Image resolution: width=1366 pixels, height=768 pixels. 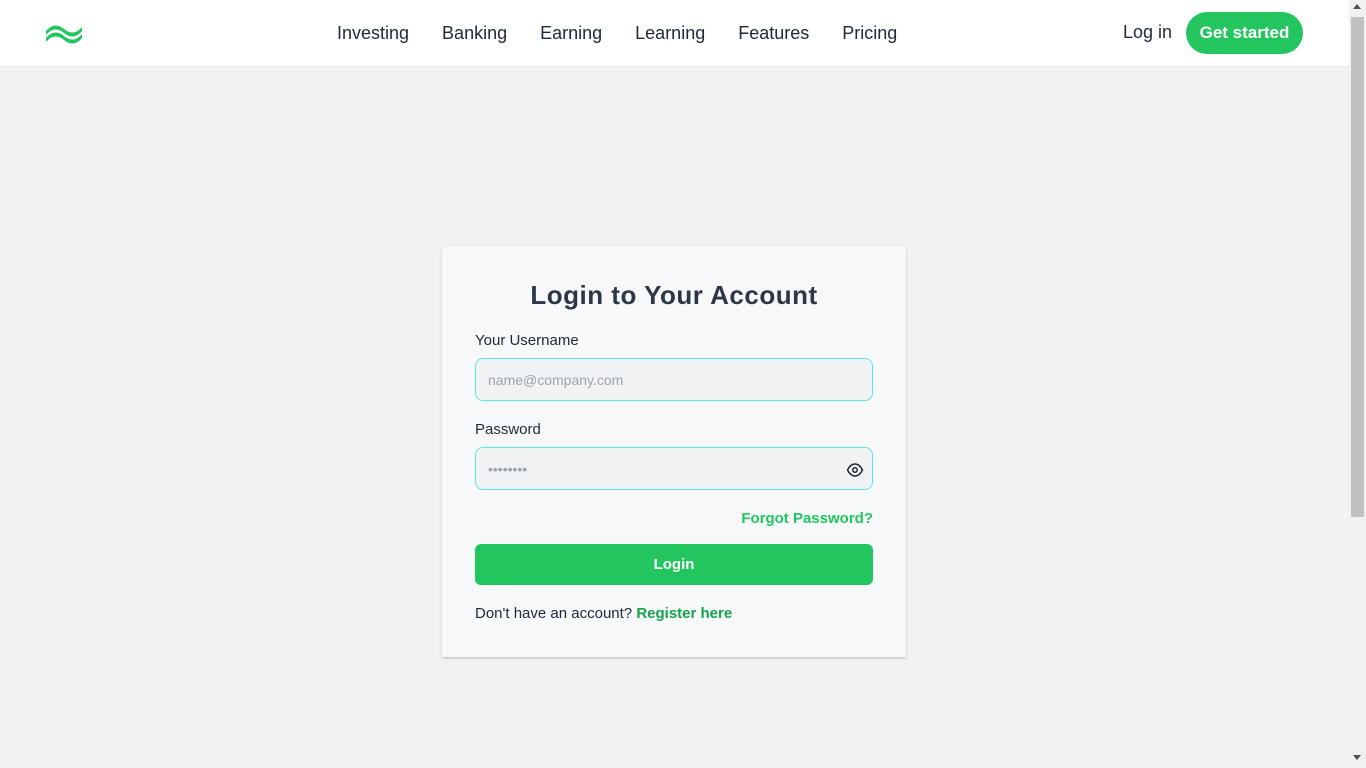 What do you see at coordinates (670, 33) in the screenshot?
I see `nav-link-learning: Learning` at bounding box center [670, 33].